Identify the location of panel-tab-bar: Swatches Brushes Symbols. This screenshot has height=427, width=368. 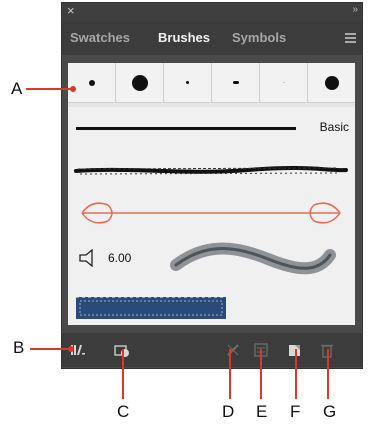
(212, 38).